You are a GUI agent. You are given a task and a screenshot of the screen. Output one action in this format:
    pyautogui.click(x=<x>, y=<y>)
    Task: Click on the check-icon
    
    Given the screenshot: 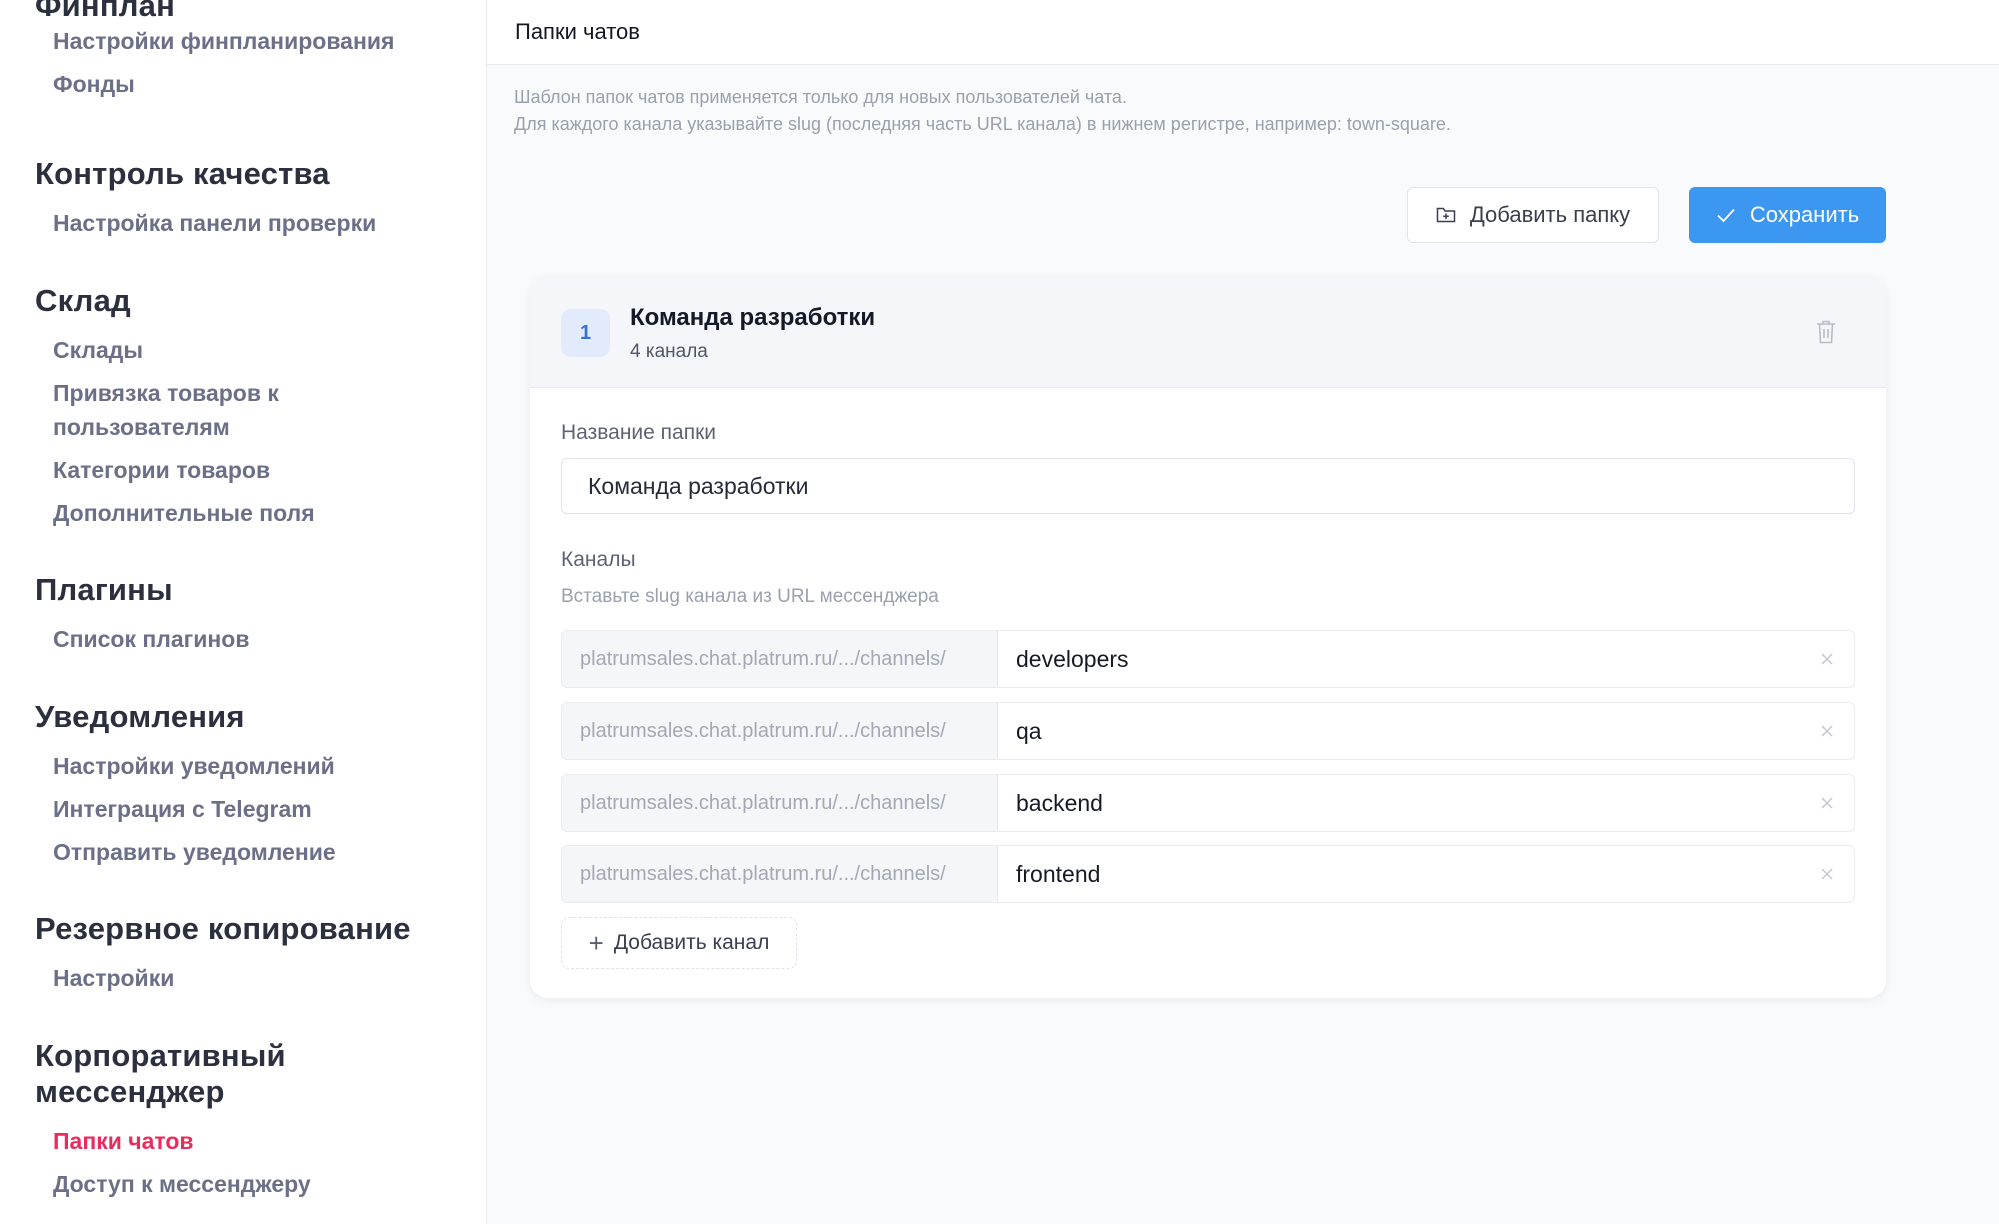 What is the action you would take?
    pyautogui.click(x=1726, y=215)
    